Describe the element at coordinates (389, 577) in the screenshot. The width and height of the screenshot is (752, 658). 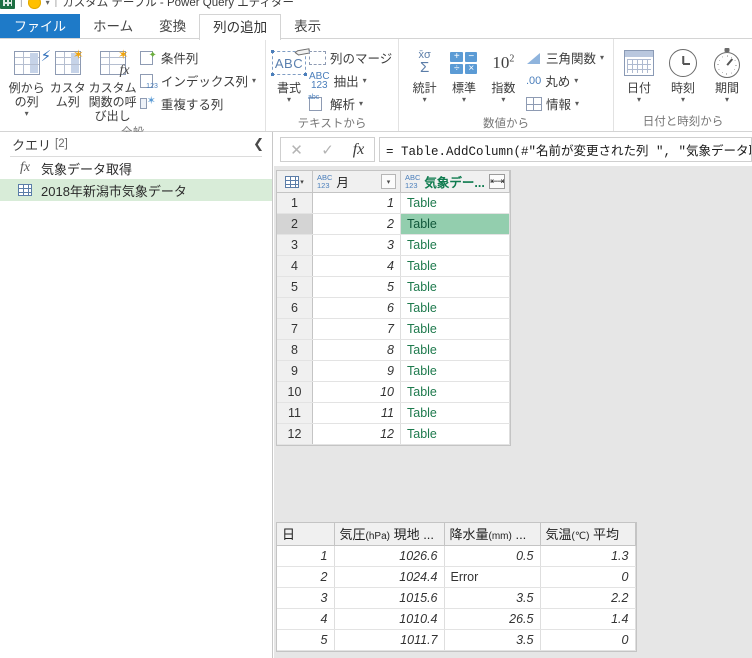
I see `preview-cell-pressure: 1024.4` at that location.